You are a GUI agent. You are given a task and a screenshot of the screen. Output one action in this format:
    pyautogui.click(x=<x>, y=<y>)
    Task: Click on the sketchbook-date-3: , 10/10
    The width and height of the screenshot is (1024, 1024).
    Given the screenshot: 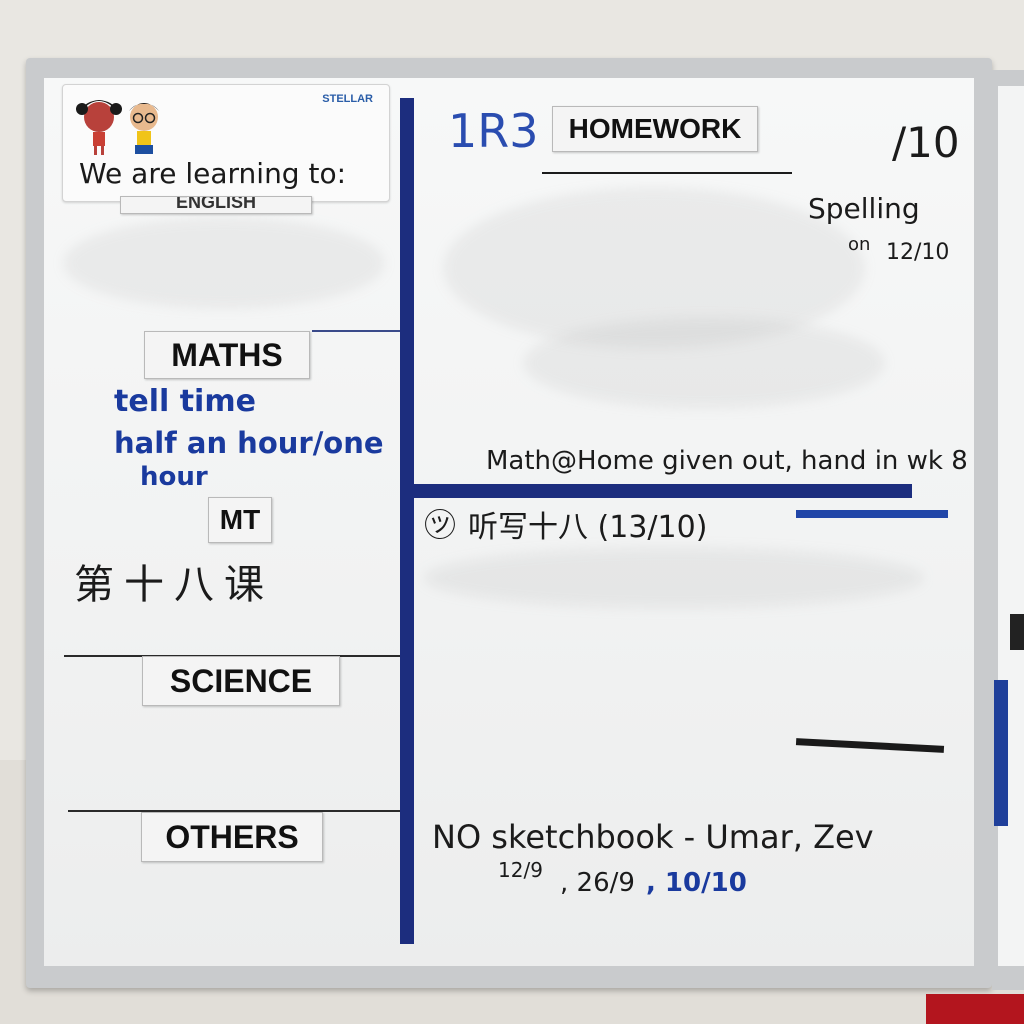 What is the action you would take?
    pyautogui.click(x=696, y=883)
    